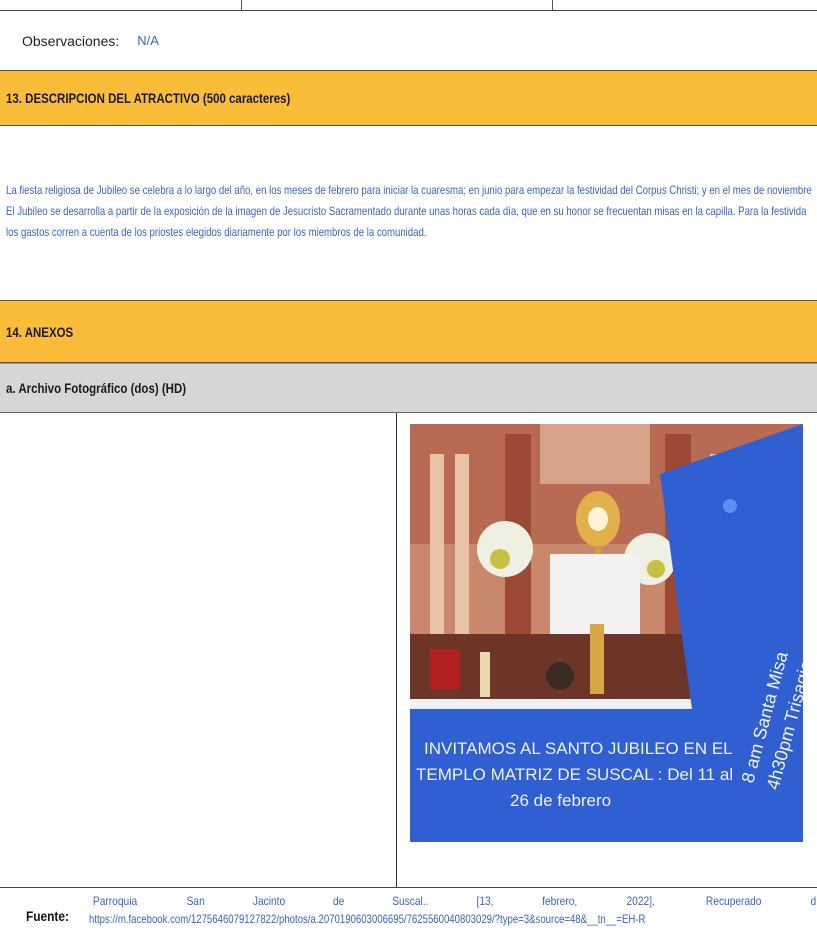 This screenshot has height=947, width=817. Describe the element at coordinates (578, 748) in the screenshot. I see `photo-banner-line1: INVITAMOS AL SANTO JUBILEO EN EL` at that location.